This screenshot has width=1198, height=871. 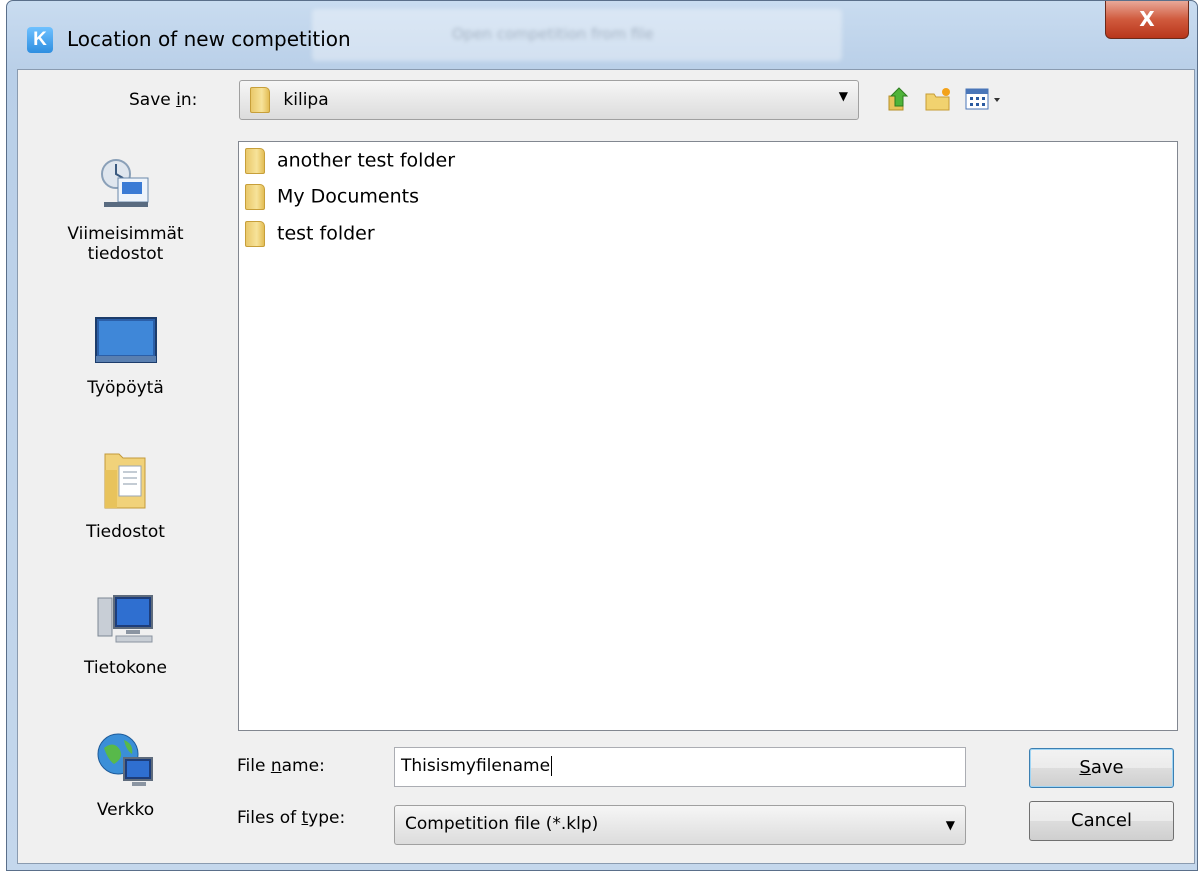 What do you see at coordinates (125, 244) in the screenshot?
I see `place-label: Viimeisimmät tiedostot` at bounding box center [125, 244].